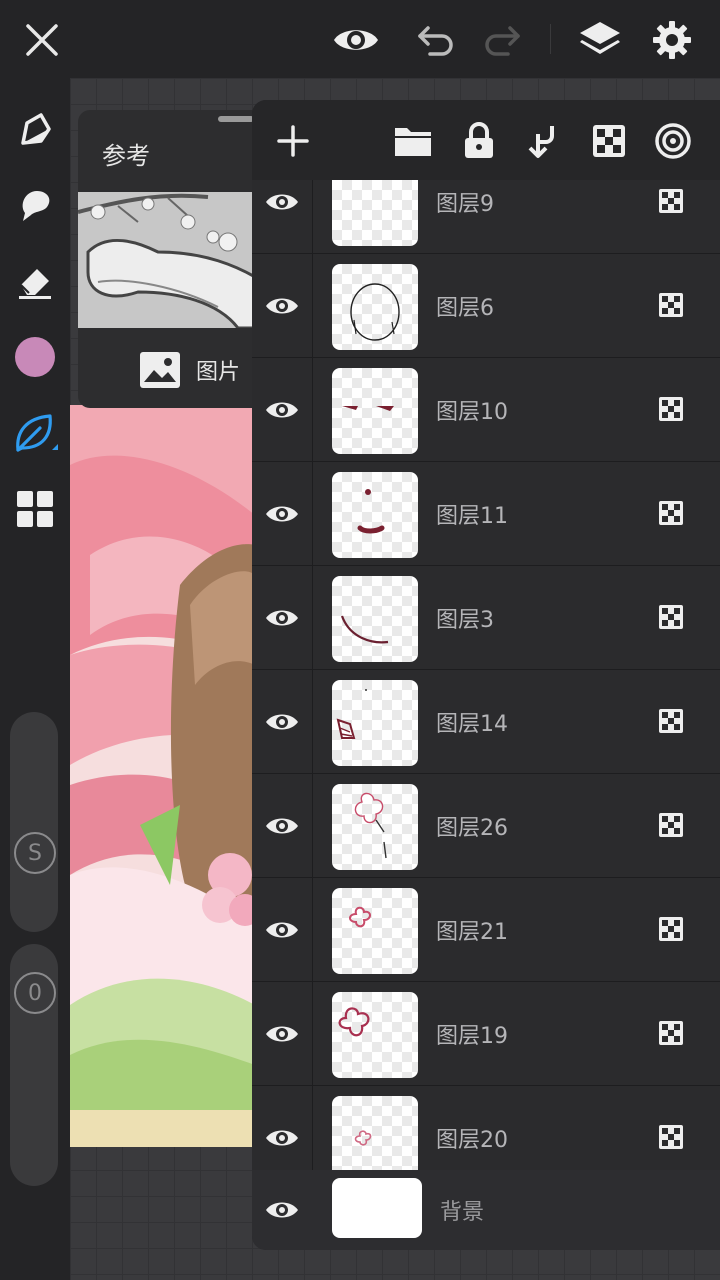 The width and height of the screenshot is (720, 1280). I want to click on layers-toolbar, so click(486, 140).